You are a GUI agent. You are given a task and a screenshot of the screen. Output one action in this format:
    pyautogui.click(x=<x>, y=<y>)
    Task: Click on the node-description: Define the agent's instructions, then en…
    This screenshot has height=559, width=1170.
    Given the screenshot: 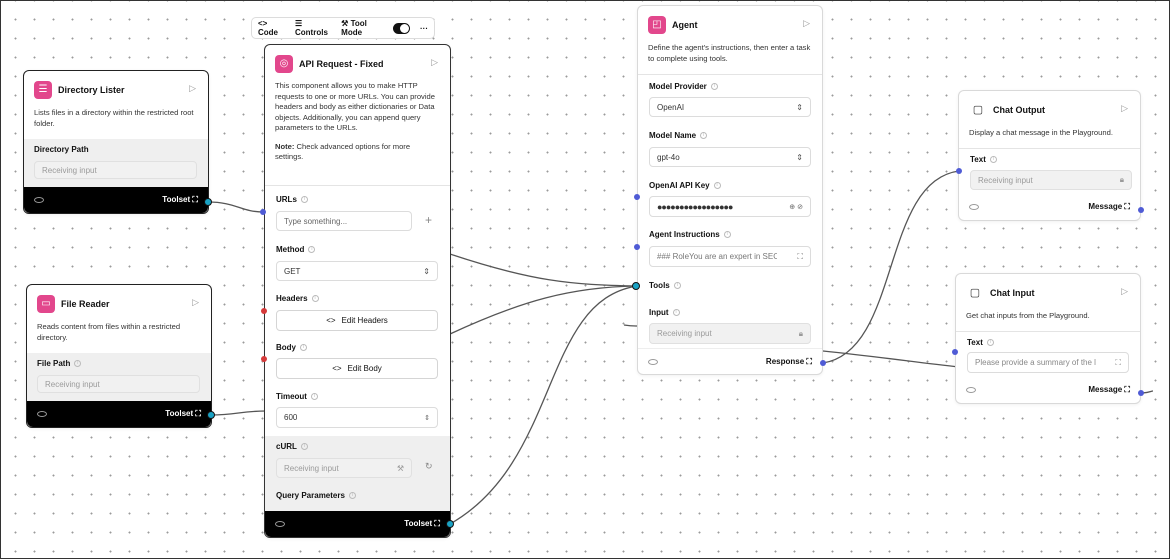 What is the action you would take?
    pyautogui.click(x=729, y=53)
    